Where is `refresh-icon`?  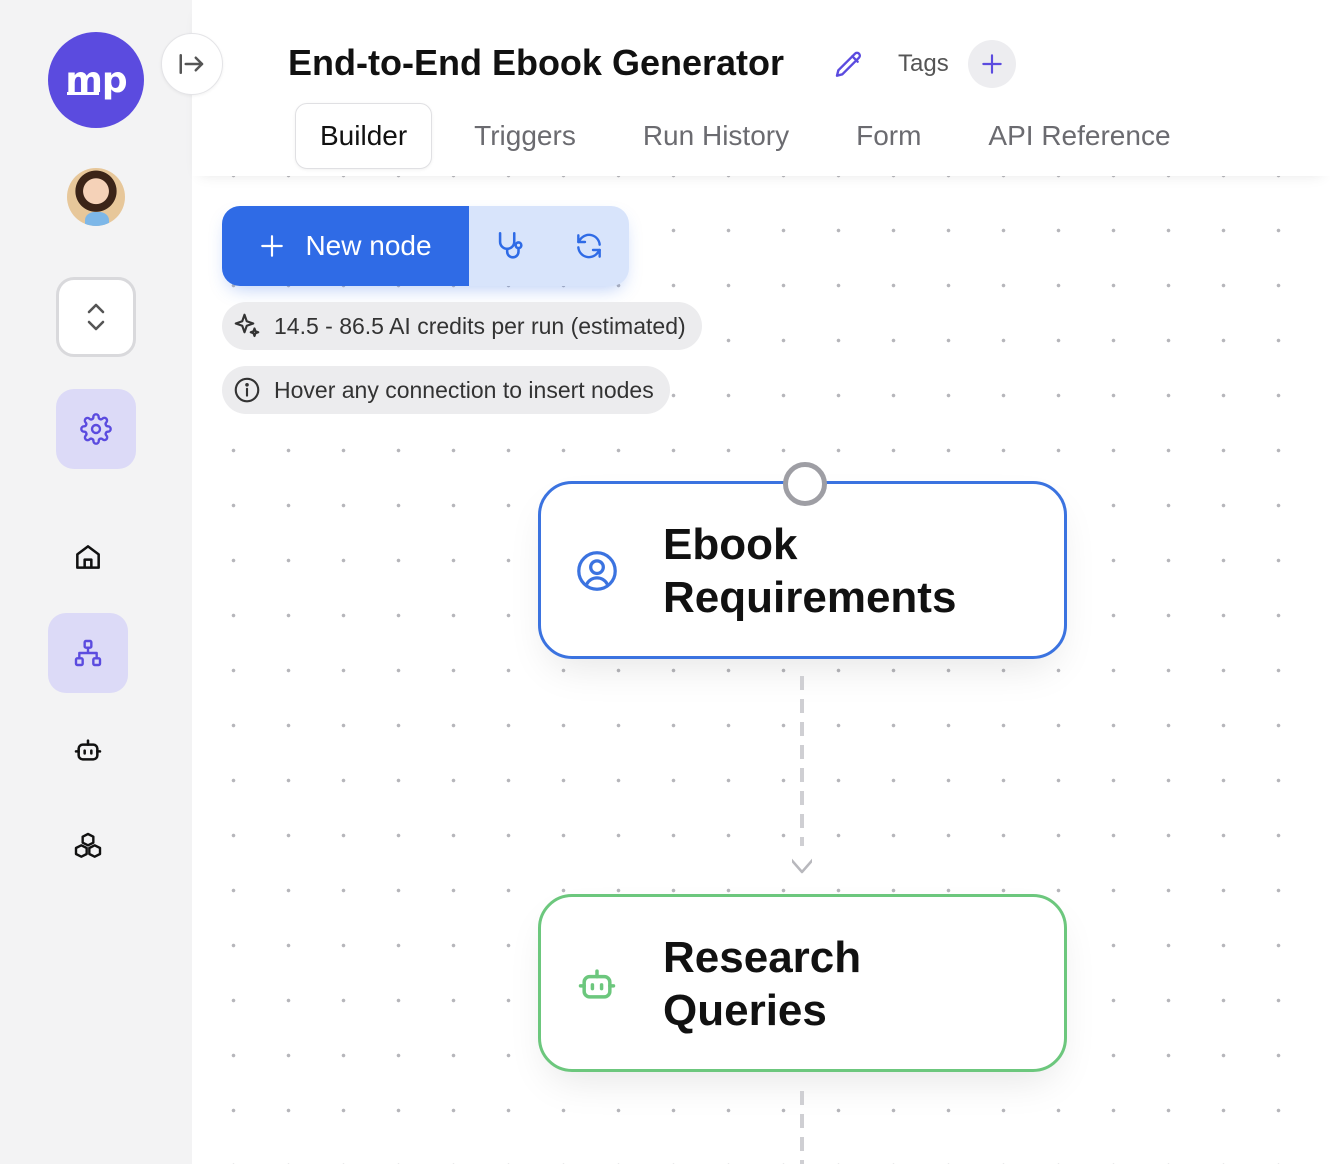
refresh-icon is located at coordinates (589, 246).